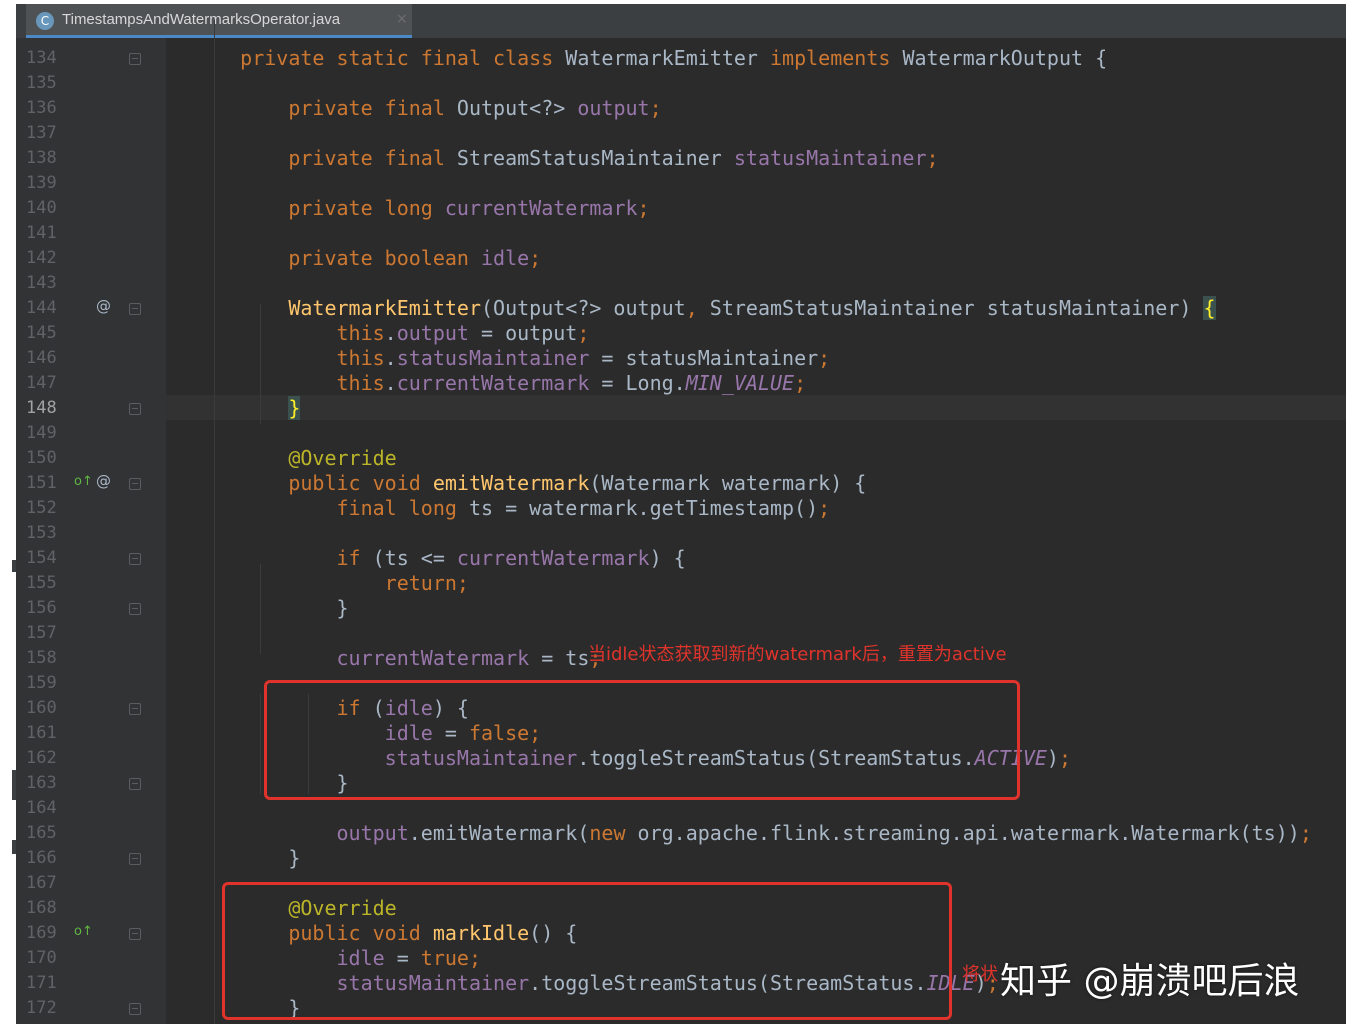 Image resolution: width=1366 pixels, height=1034 pixels. What do you see at coordinates (41, 758) in the screenshot?
I see `line-number: 162` at bounding box center [41, 758].